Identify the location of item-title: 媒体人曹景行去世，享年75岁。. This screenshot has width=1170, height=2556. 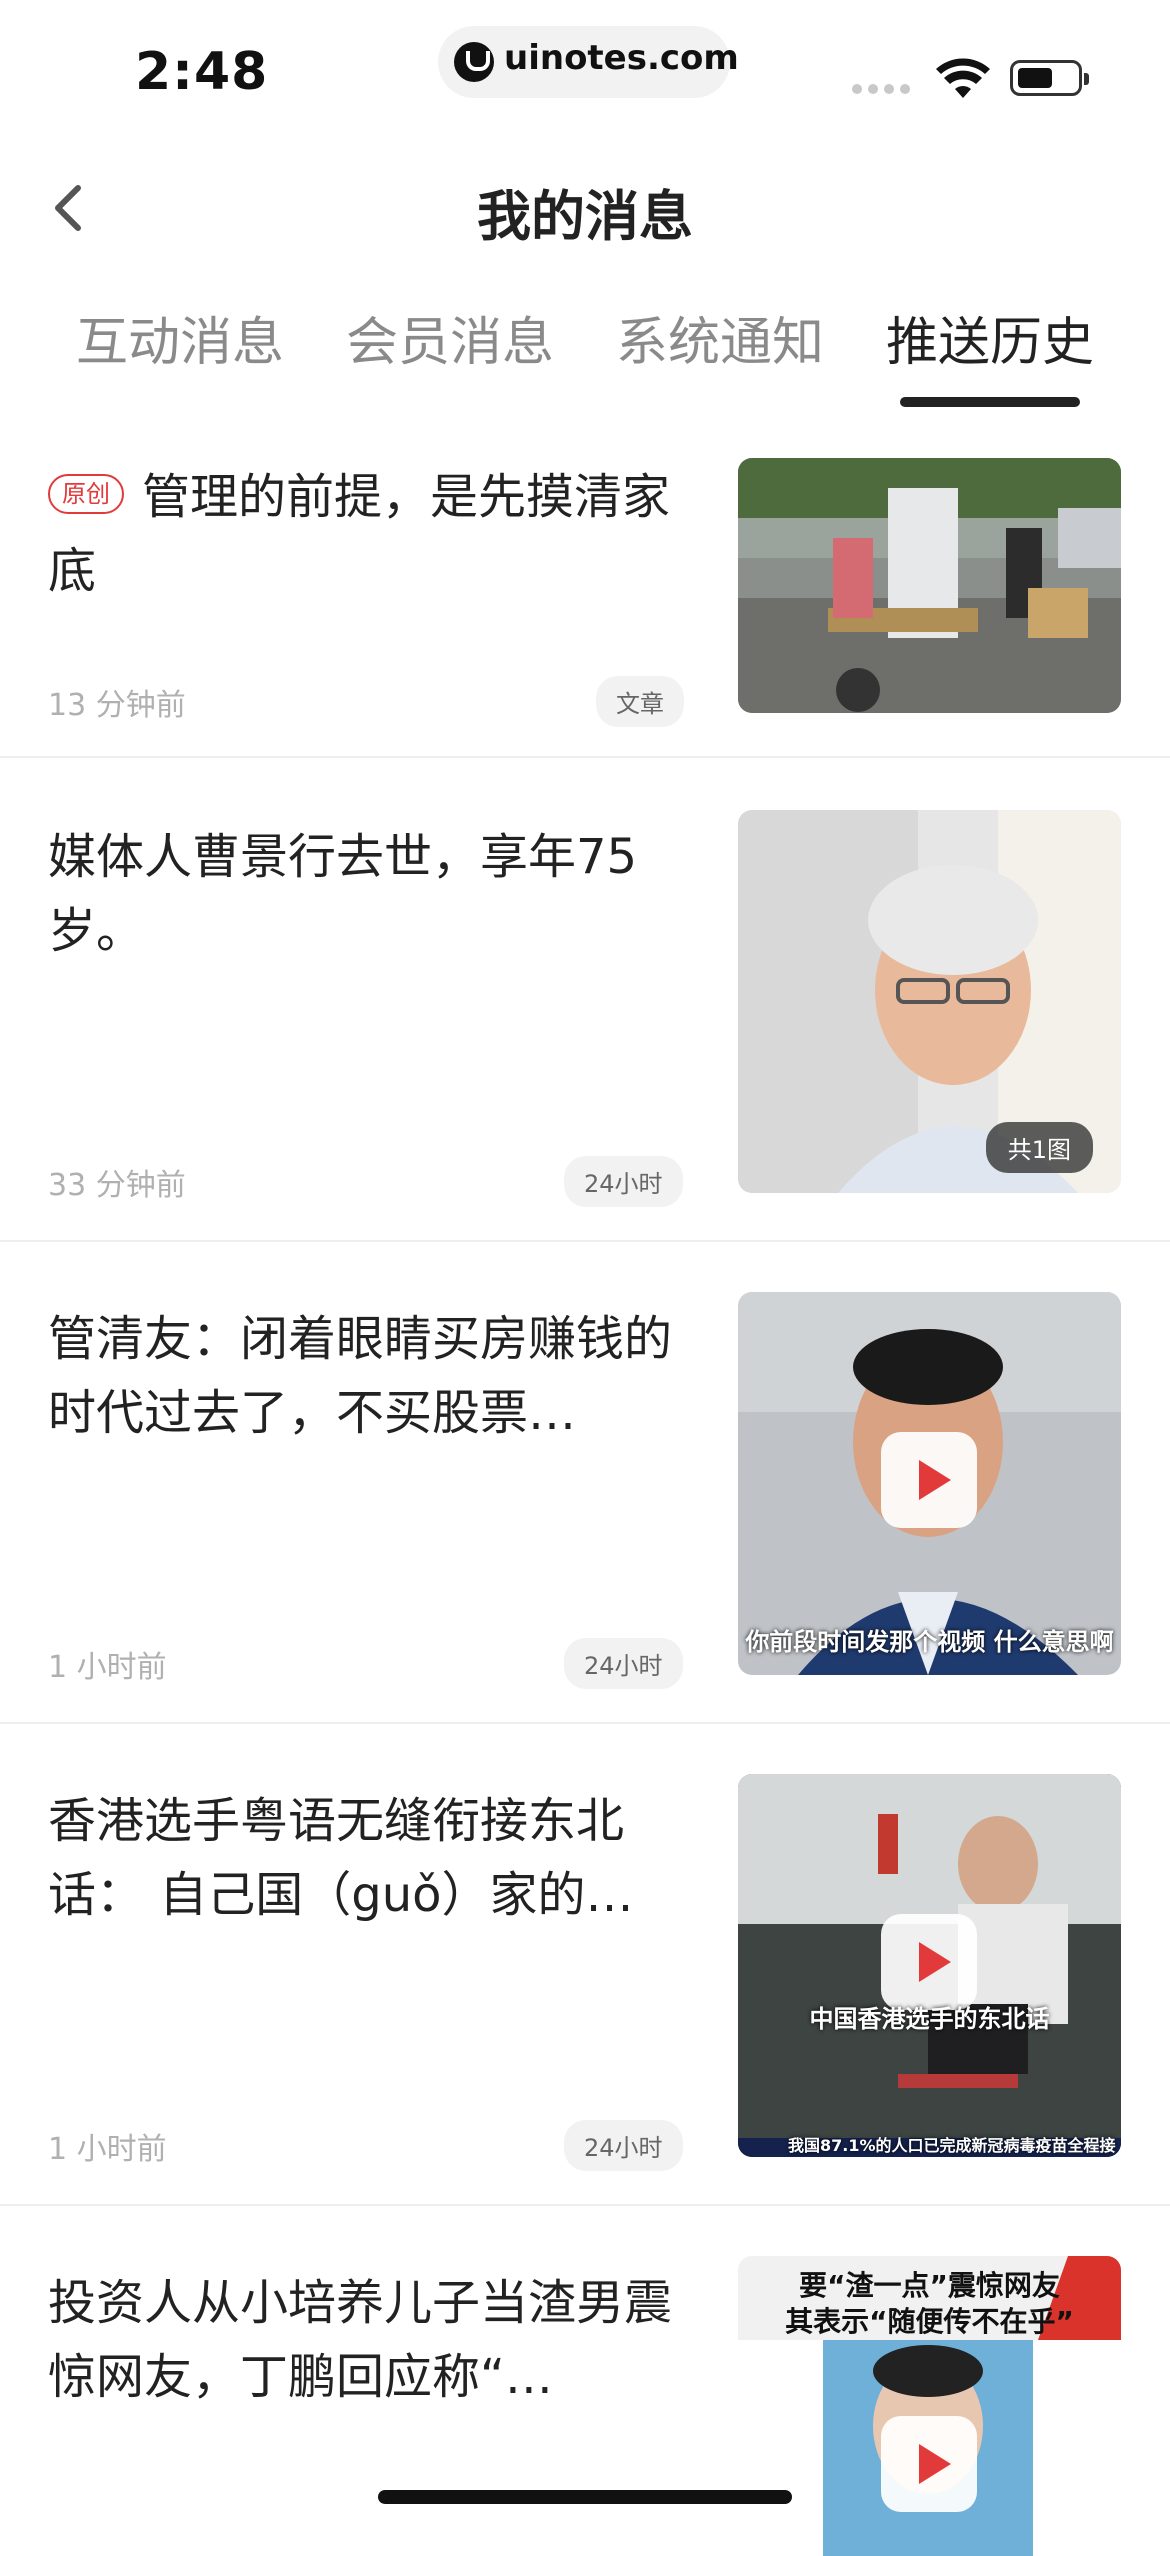
(343, 894).